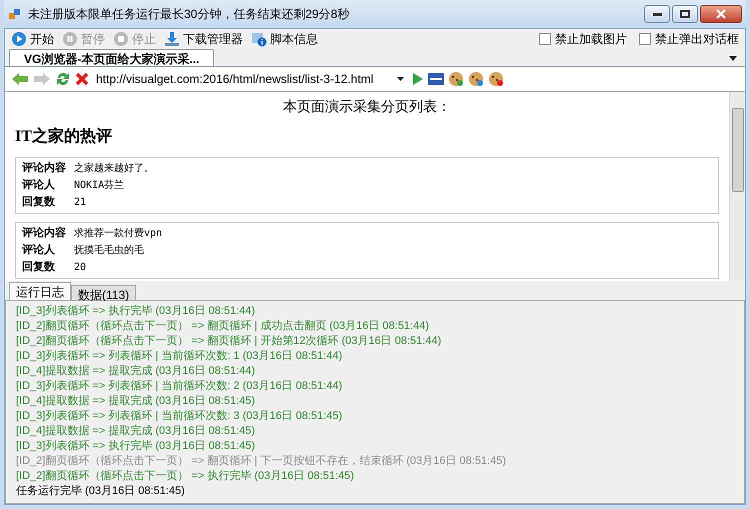 Image resolution: width=750 pixels, height=509 pixels. Describe the element at coordinates (203, 39) in the screenshot. I see `toolbar-button: 下载管理器` at that location.